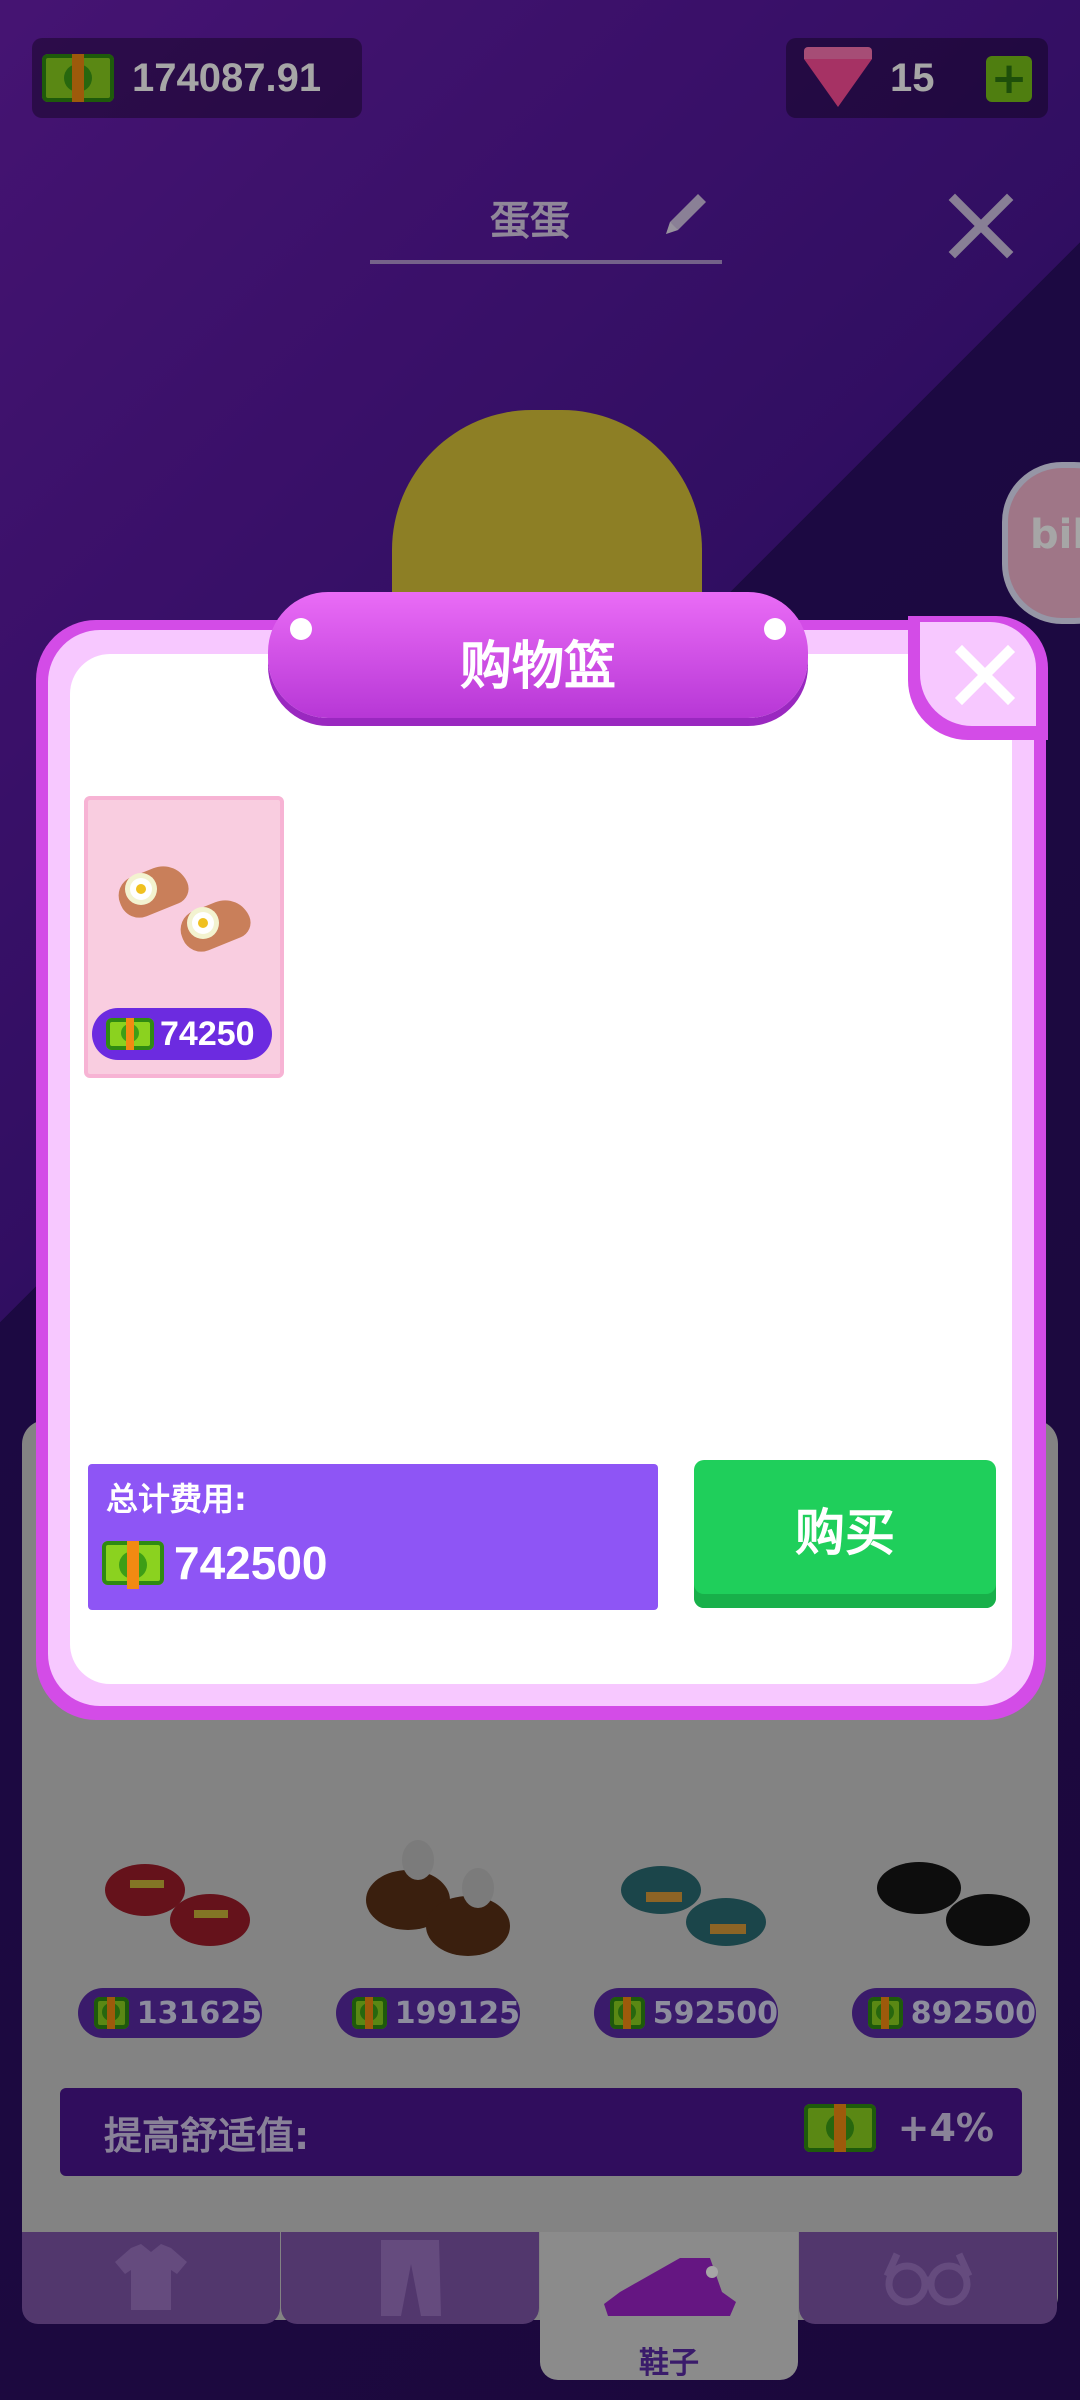 This screenshot has width=1080, height=2400. What do you see at coordinates (985, 675) in the screenshot?
I see `close-icon` at bounding box center [985, 675].